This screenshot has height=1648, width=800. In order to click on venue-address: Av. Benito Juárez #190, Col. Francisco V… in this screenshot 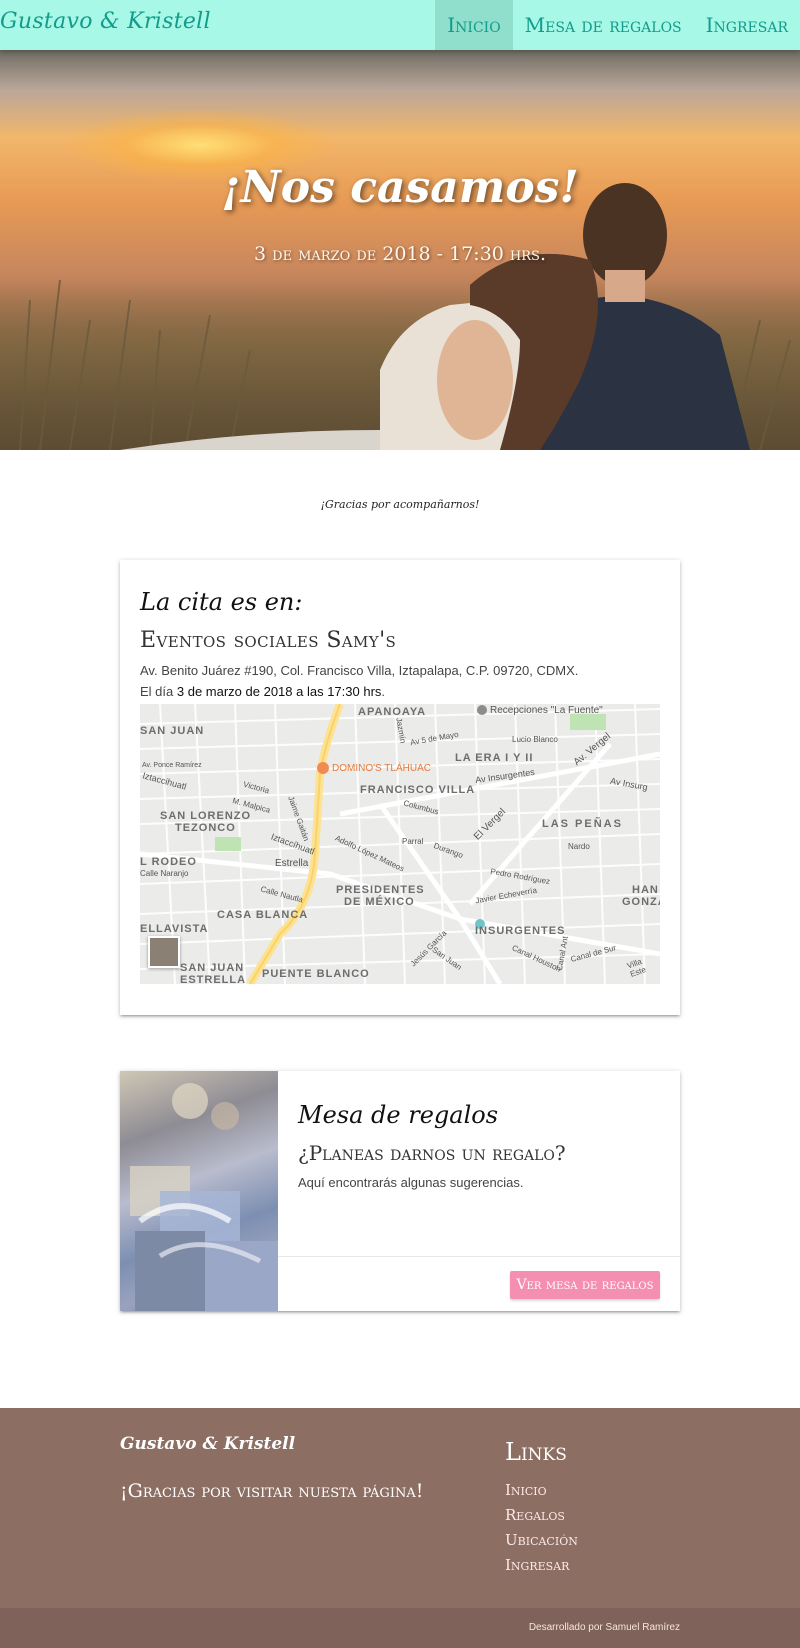, I will do `click(359, 670)`.